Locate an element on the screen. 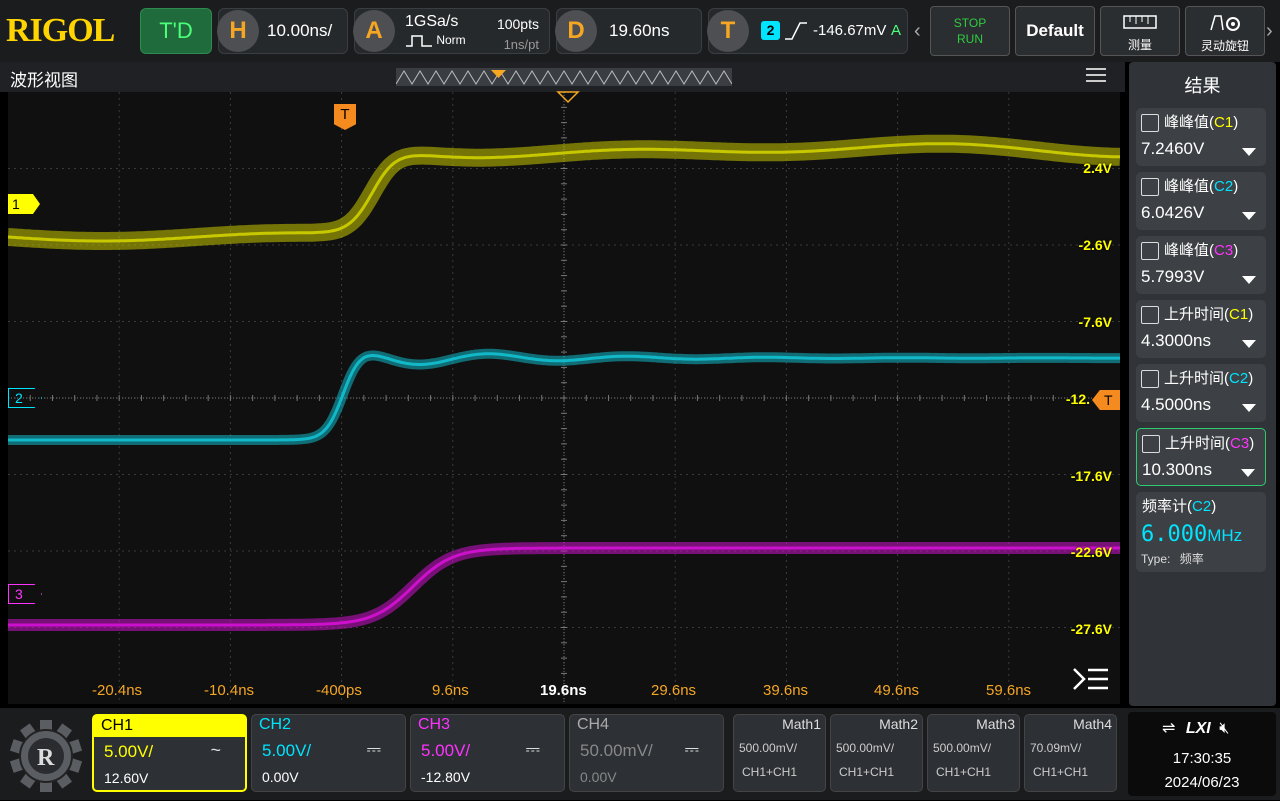 Image resolution: width=1280 pixels, height=801 pixels. mode-td-button: T'D is located at coordinates (176, 31).